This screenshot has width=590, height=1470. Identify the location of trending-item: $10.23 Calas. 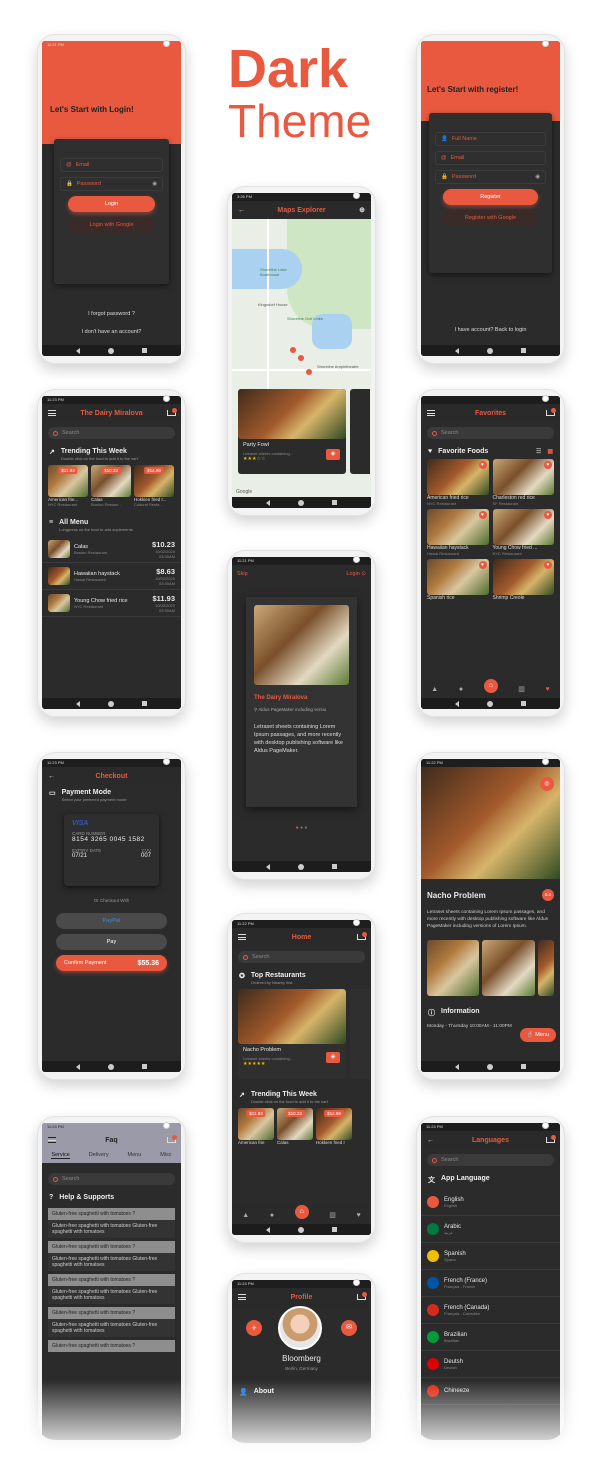
(295, 1126).